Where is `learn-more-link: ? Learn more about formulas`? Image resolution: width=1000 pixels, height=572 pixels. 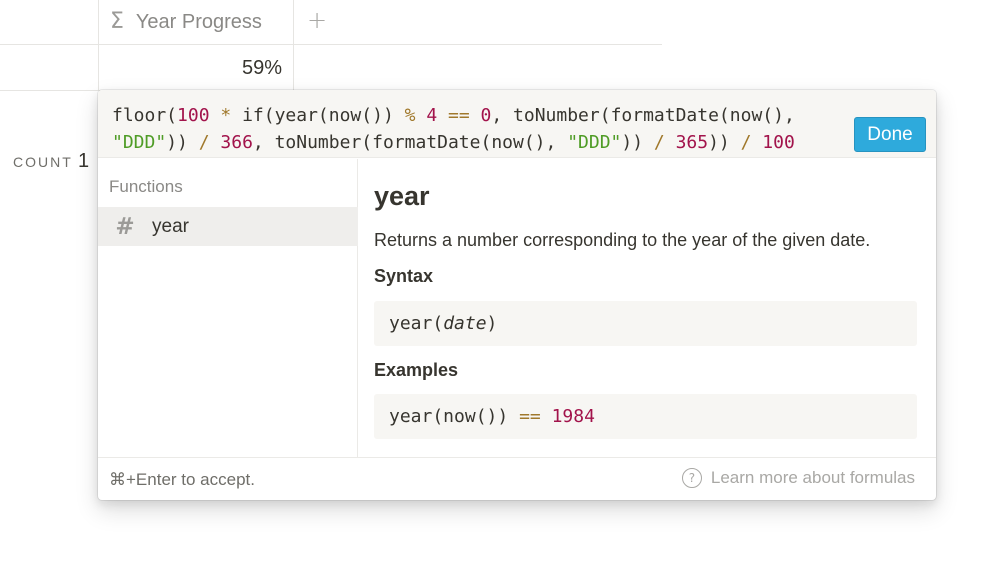 learn-more-link: ? Learn more about formulas is located at coordinates (798, 478).